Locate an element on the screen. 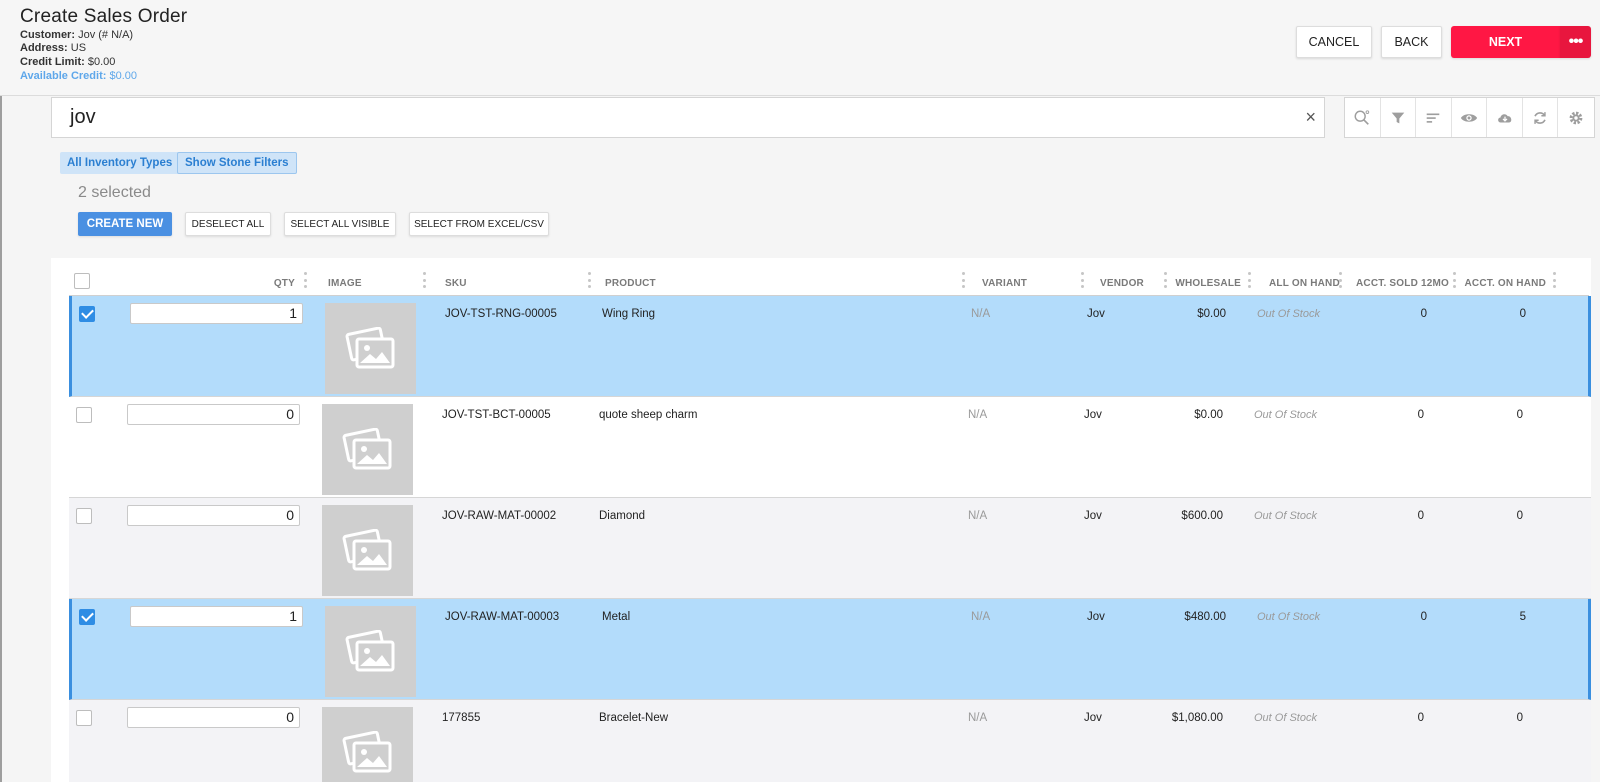 This screenshot has height=782, width=1600. gear-icon is located at coordinates (1576, 117).